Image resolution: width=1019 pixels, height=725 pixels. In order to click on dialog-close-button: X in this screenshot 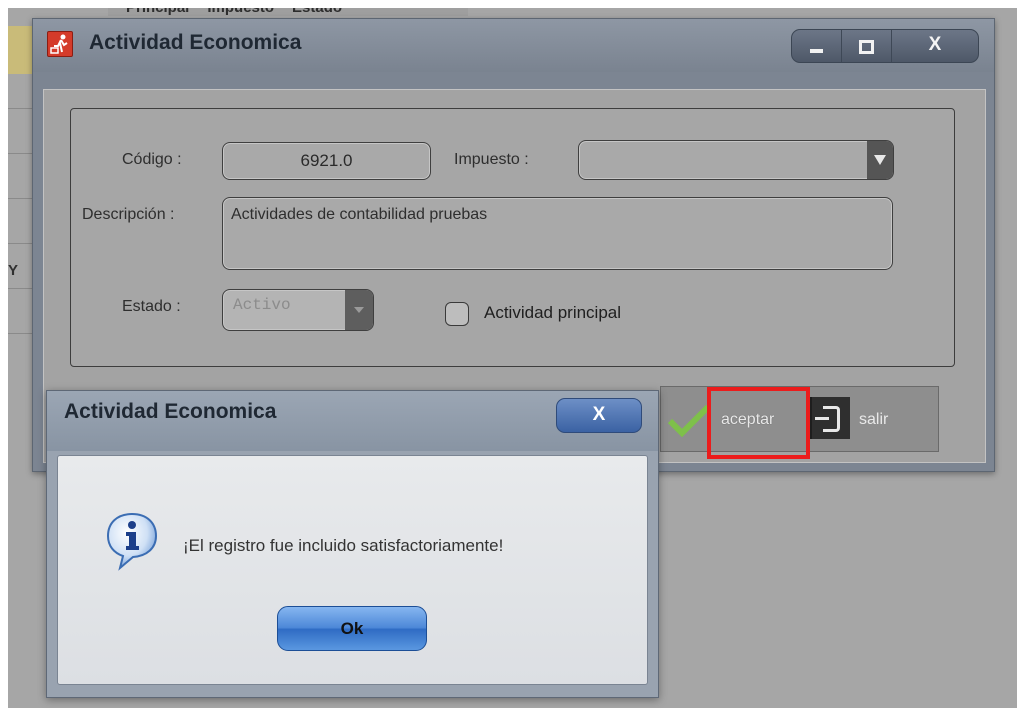, I will do `click(599, 415)`.